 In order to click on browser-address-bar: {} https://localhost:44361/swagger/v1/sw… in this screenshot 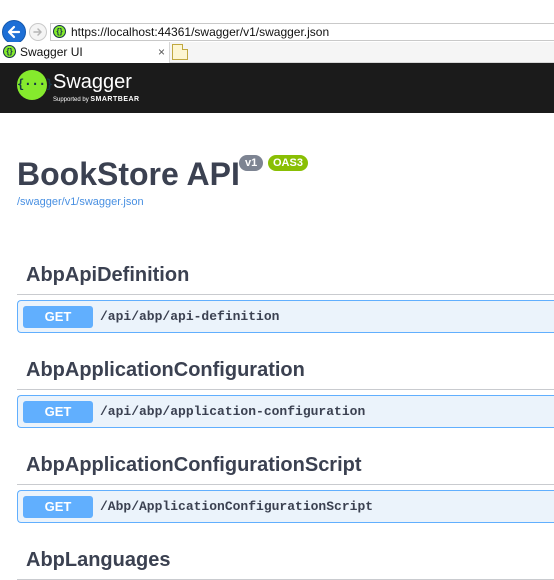, I will do `click(277, 22)`.